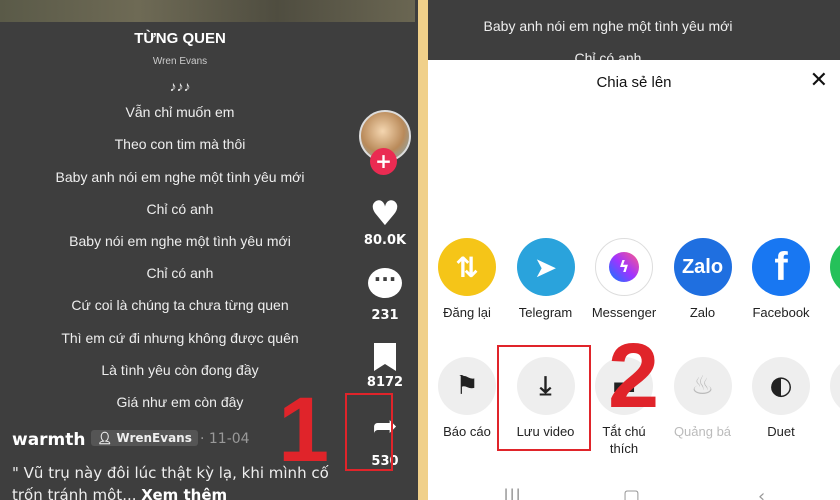 Image resolution: width=840 pixels, height=500 pixels. What do you see at coordinates (180, 38) in the screenshot?
I see `song-title: TỪNG QUEN` at bounding box center [180, 38].